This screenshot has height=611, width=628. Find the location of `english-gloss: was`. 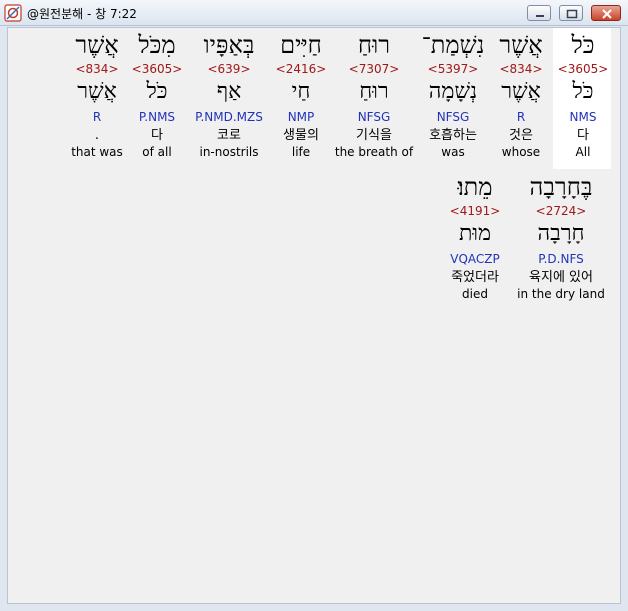

english-gloss: was is located at coordinates (453, 152).